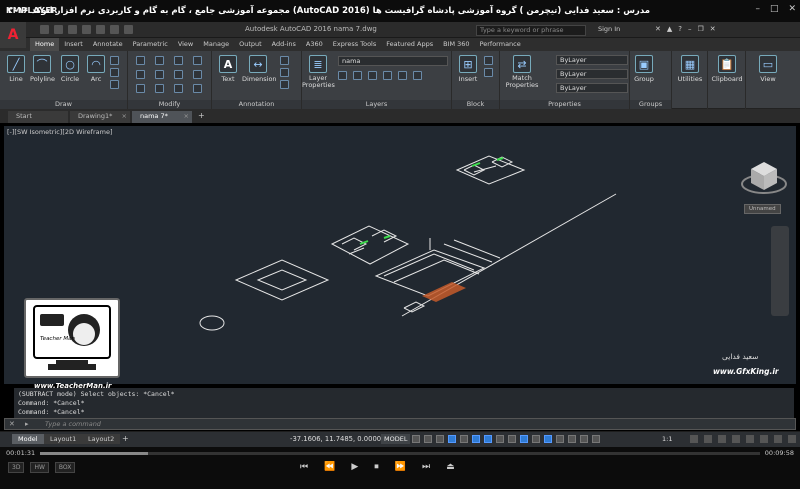 This screenshot has height=489, width=800. What do you see at coordinates (417, 75) in the screenshot?
I see `match-layer-icon` at bounding box center [417, 75].